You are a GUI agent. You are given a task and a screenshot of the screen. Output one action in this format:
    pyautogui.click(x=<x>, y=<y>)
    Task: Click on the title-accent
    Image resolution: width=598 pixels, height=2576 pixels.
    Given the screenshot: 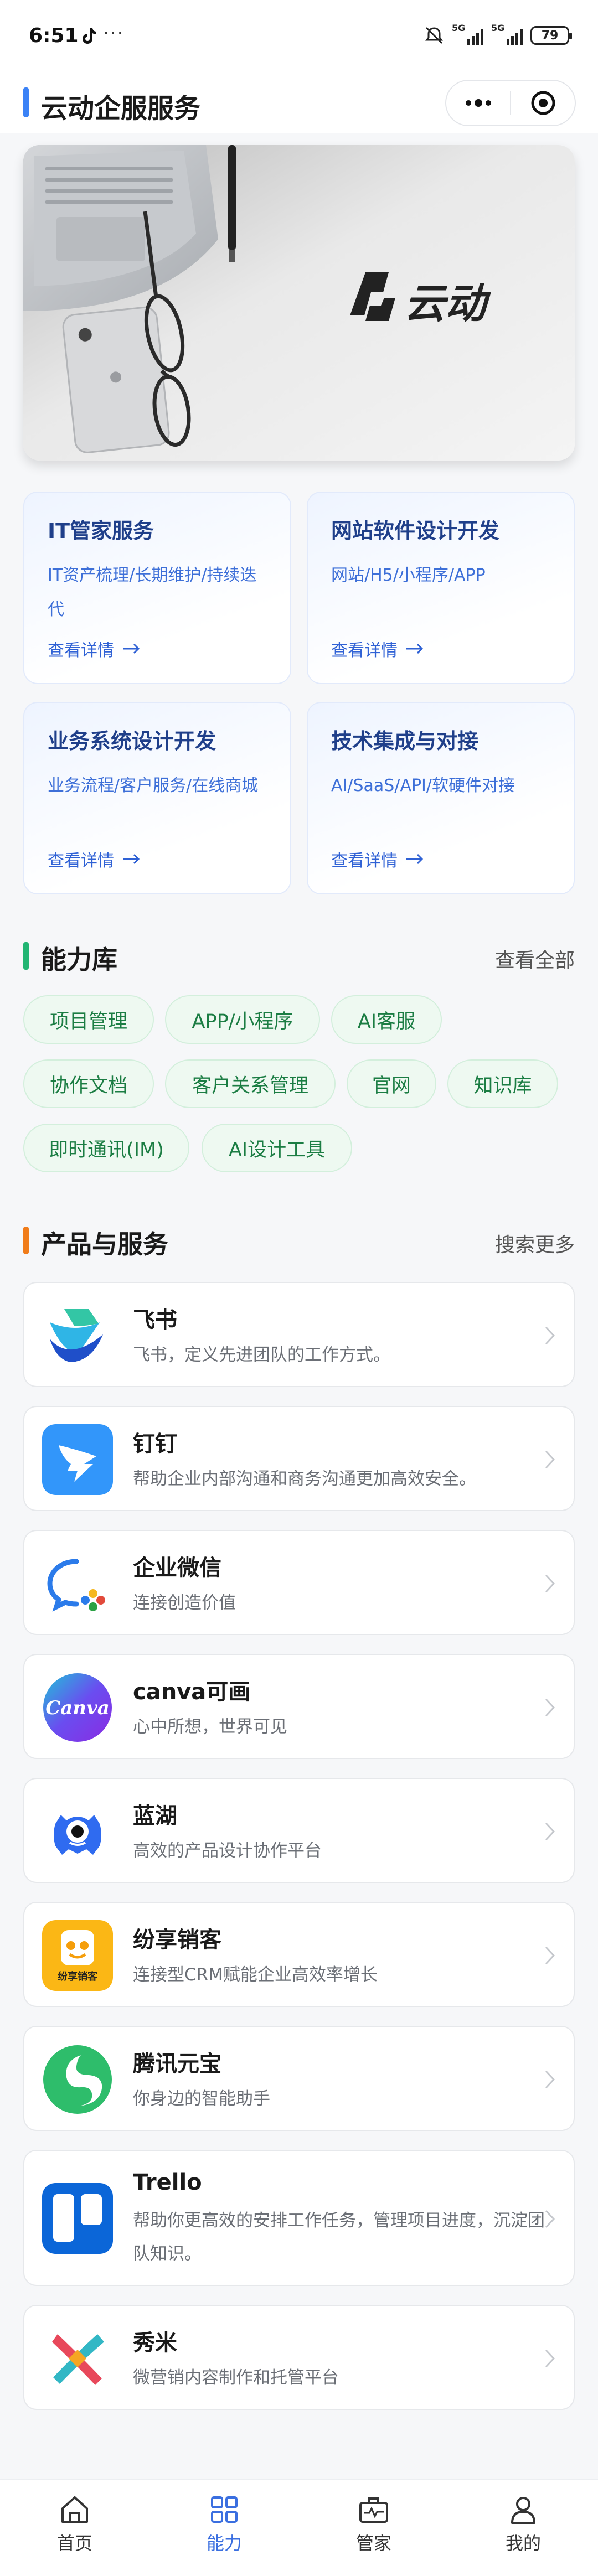 What is the action you would take?
    pyautogui.click(x=26, y=102)
    